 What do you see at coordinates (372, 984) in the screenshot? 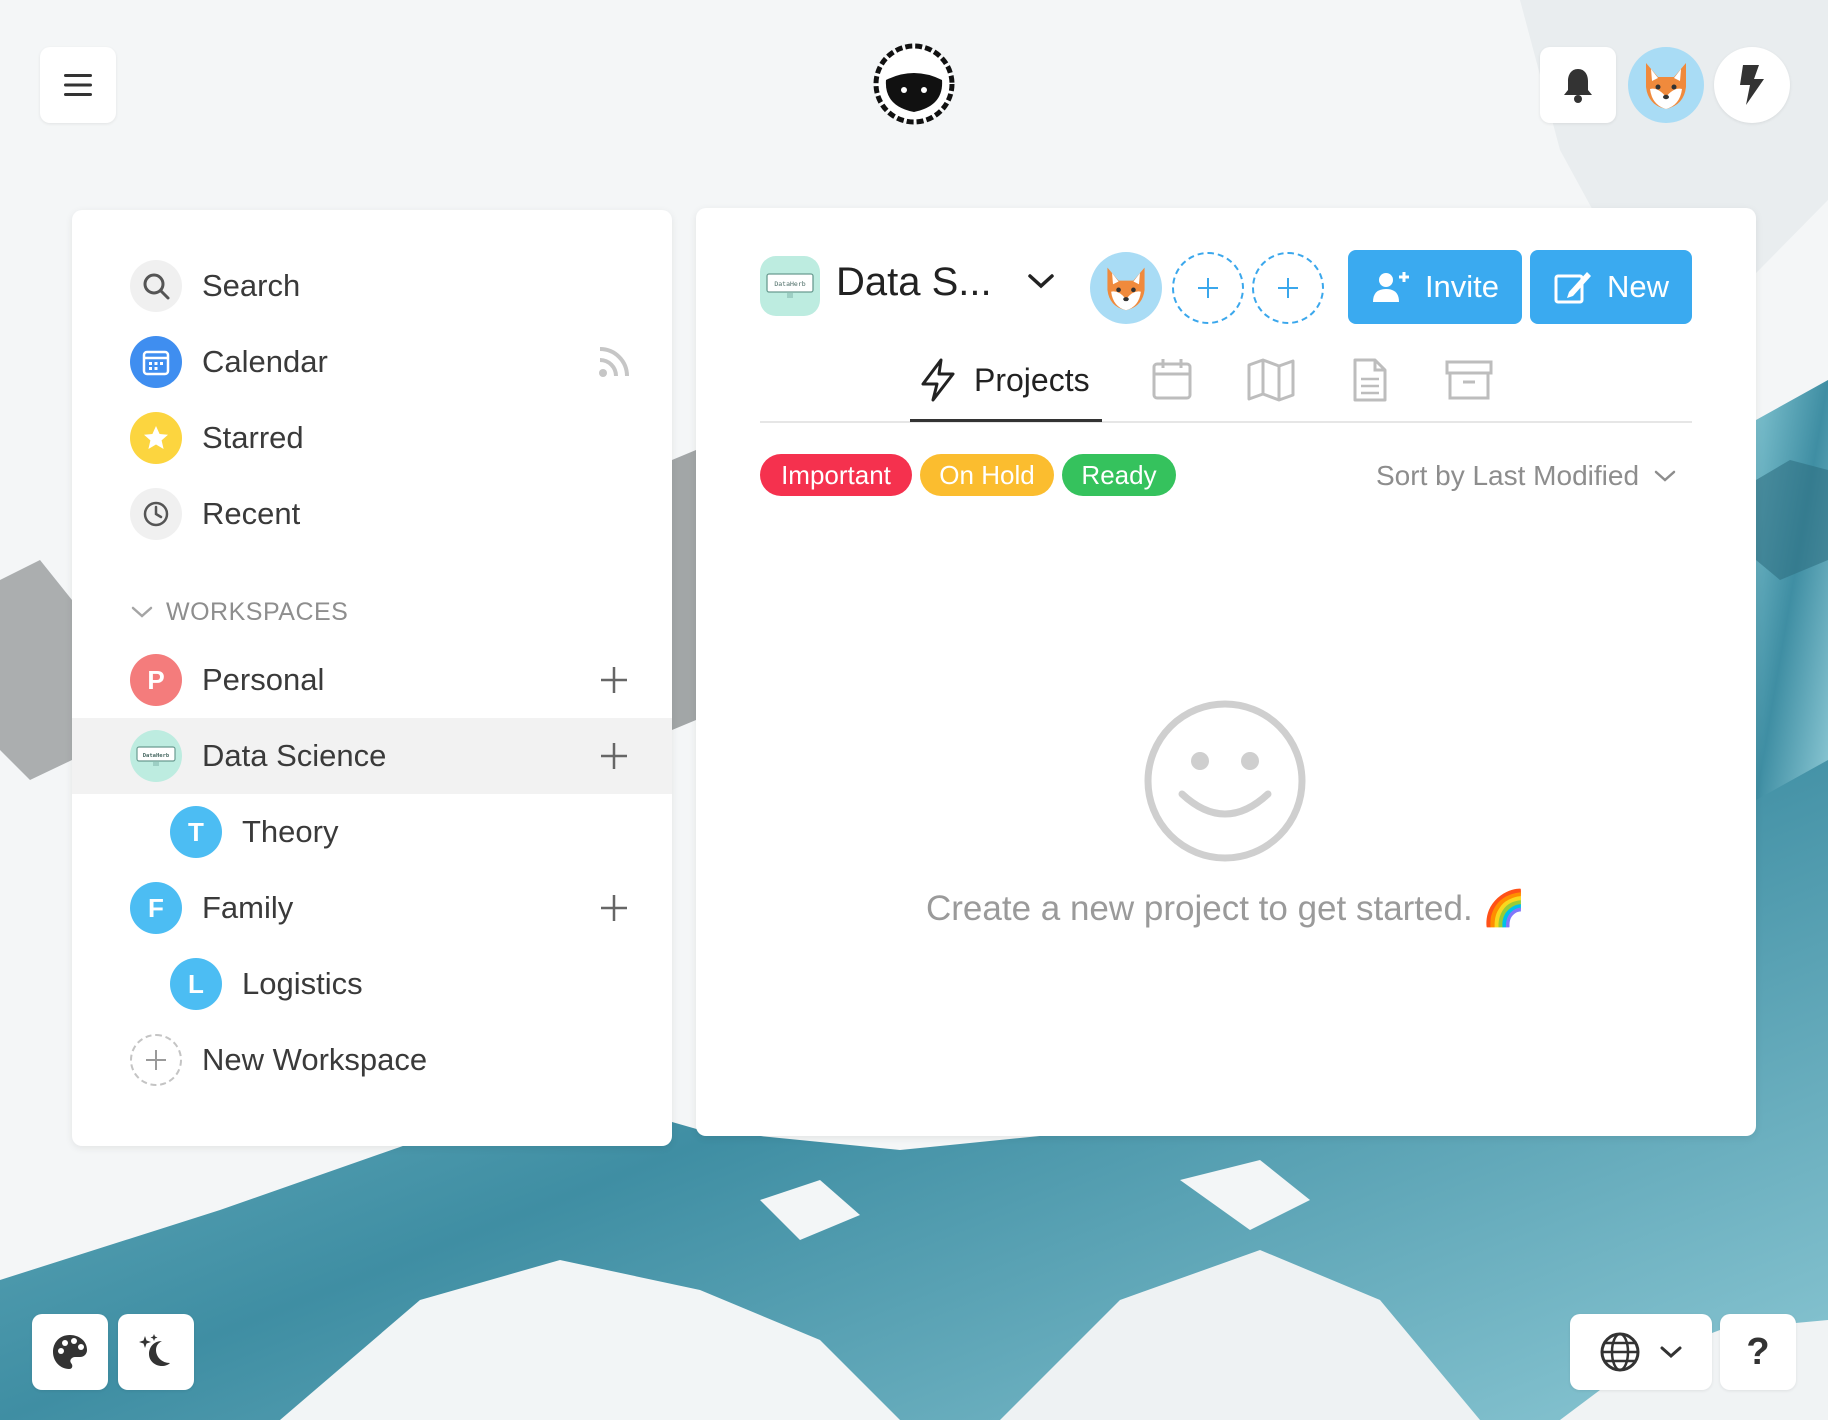
I see `sidebar-item-logistics: L Logistics` at bounding box center [372, 984].